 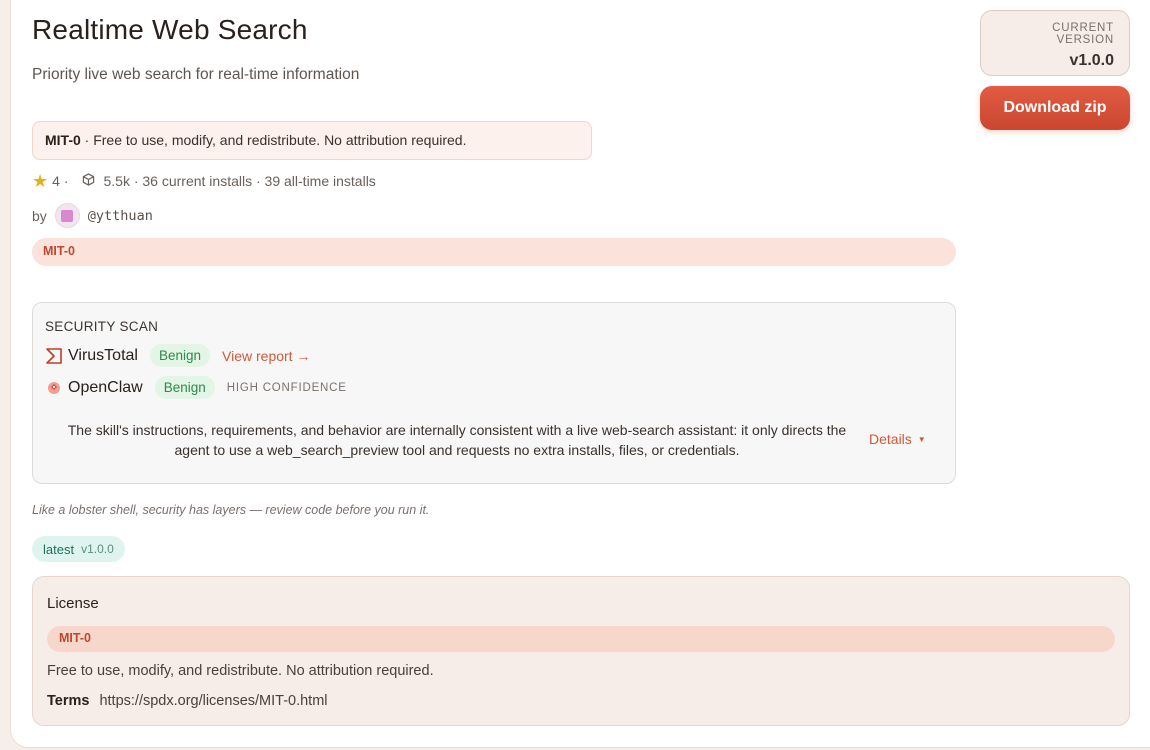 I want to click on download-zip-button: Download zip, so click(x=1055, y=108).